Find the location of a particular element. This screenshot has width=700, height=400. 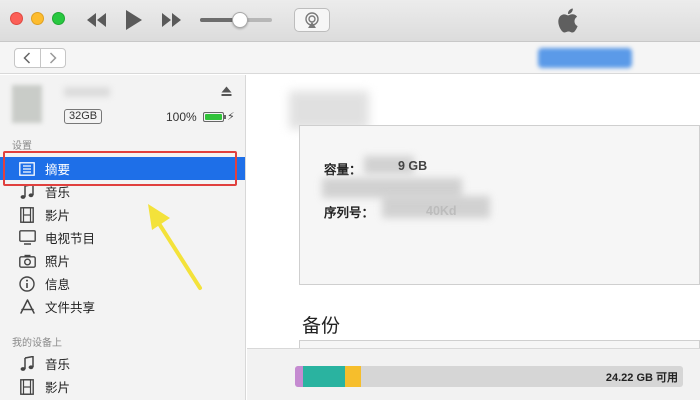

sidebar-item-label: 信息 is located at coordinates (58, 285).